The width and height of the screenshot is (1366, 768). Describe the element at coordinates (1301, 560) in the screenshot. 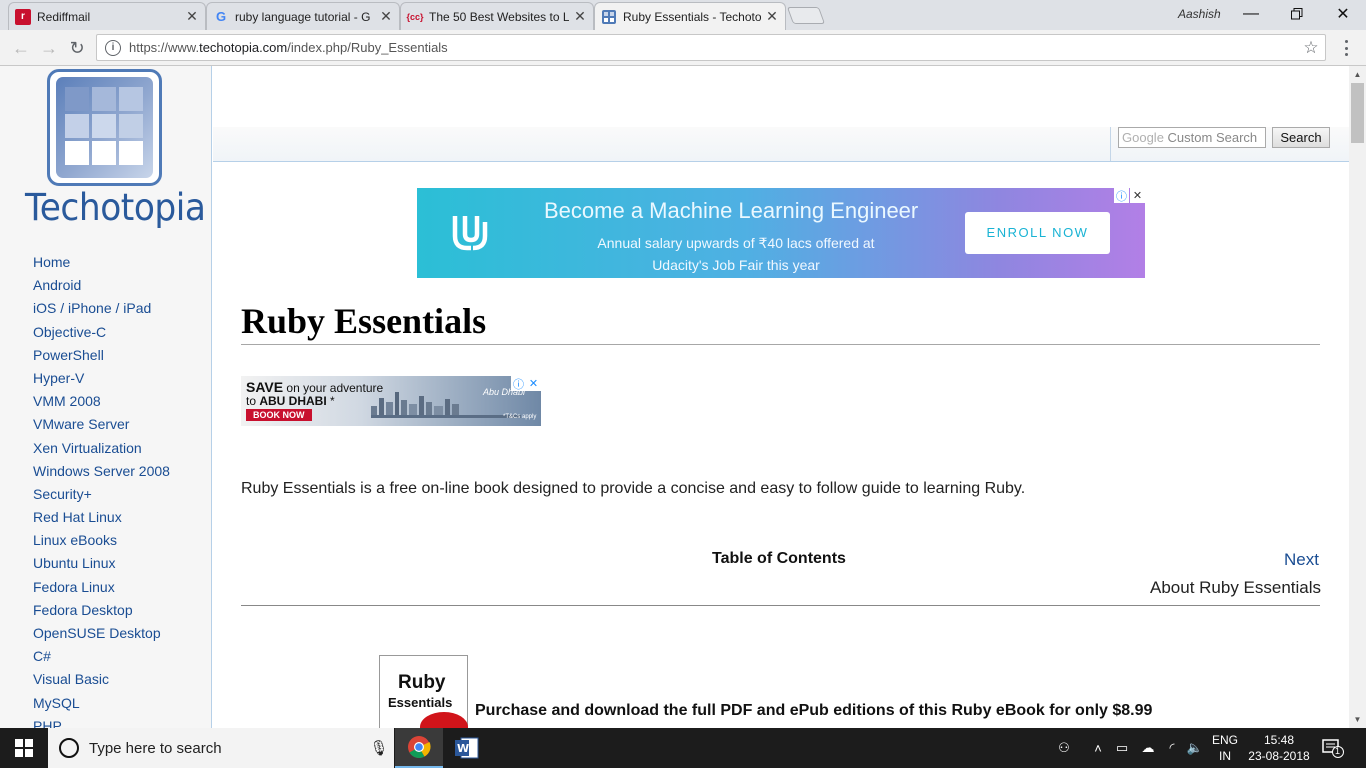

I see `next-link: Next` at that location.